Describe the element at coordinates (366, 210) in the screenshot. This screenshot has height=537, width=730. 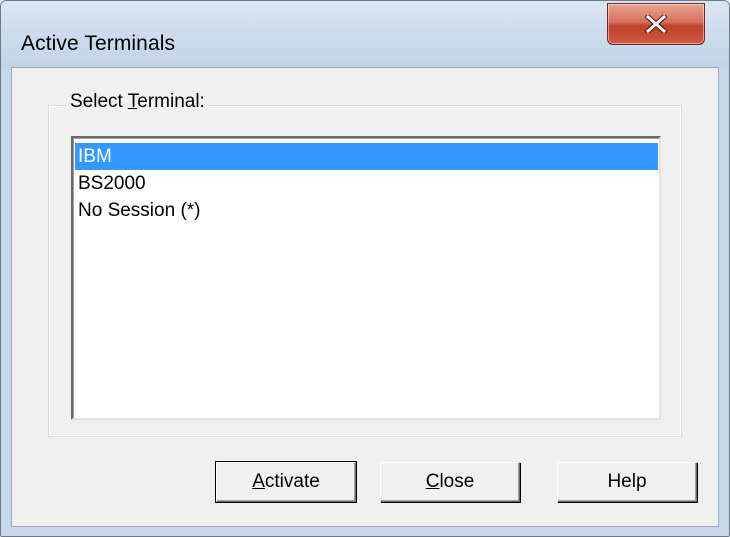
I see `list-item-no-session: No Session (*)` at that location.